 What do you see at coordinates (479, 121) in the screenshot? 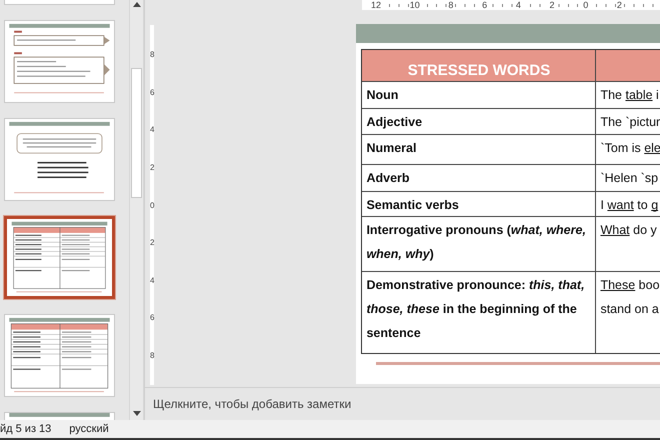
I see `table-cell: Adjective` at bounding box center [479, 121].